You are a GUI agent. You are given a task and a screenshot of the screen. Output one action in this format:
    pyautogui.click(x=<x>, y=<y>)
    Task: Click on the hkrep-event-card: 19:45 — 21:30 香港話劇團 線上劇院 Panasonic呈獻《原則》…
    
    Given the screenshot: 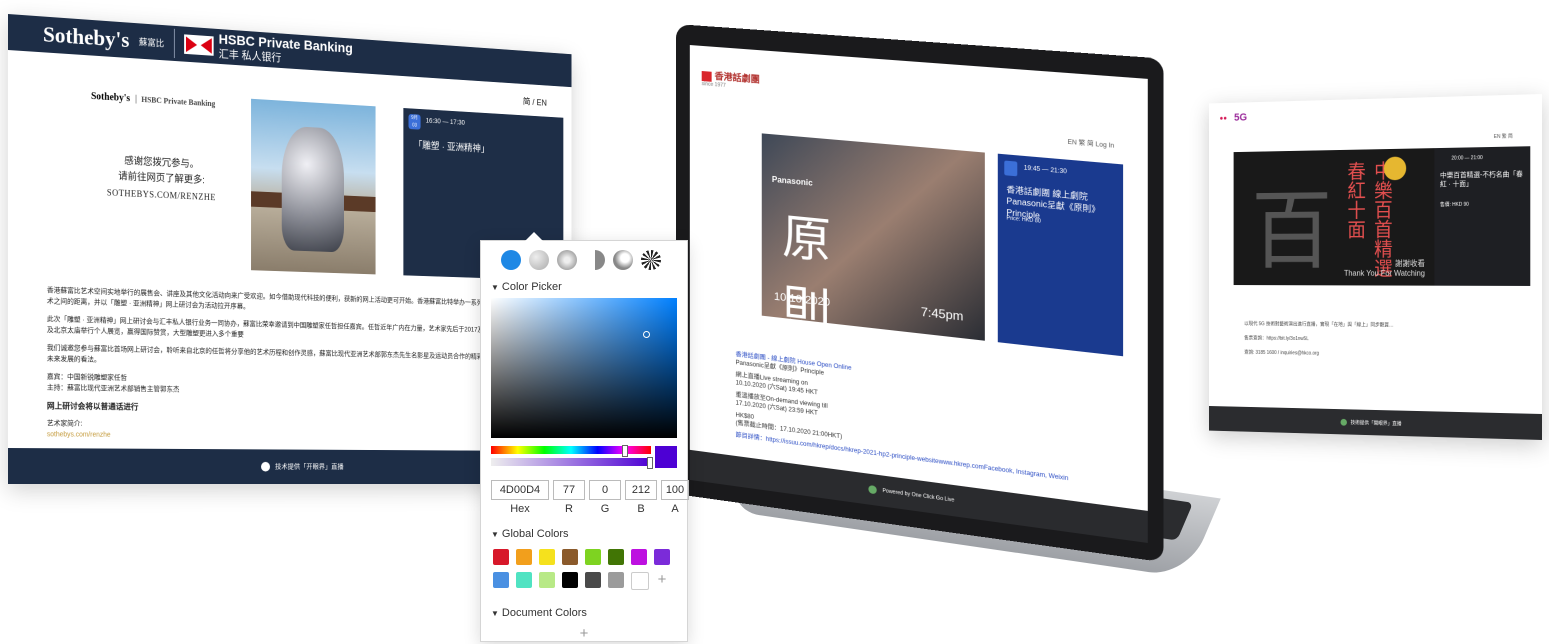 What is the action you would take?
    pyautogui.click(x=1060, y=255)
    